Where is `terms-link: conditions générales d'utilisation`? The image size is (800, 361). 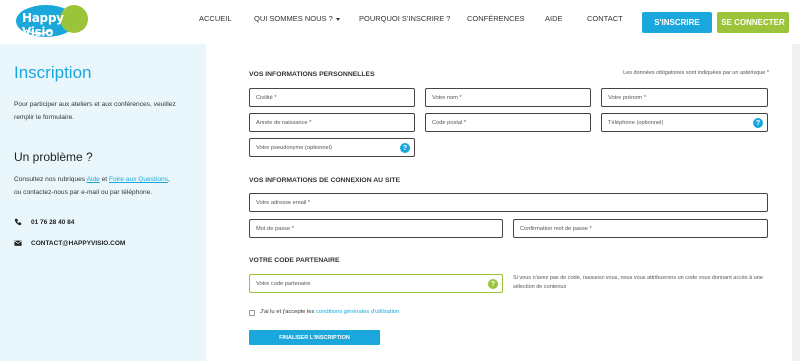
terms-link: conditions générales d'utilisation is located at coordinates (357, 312).